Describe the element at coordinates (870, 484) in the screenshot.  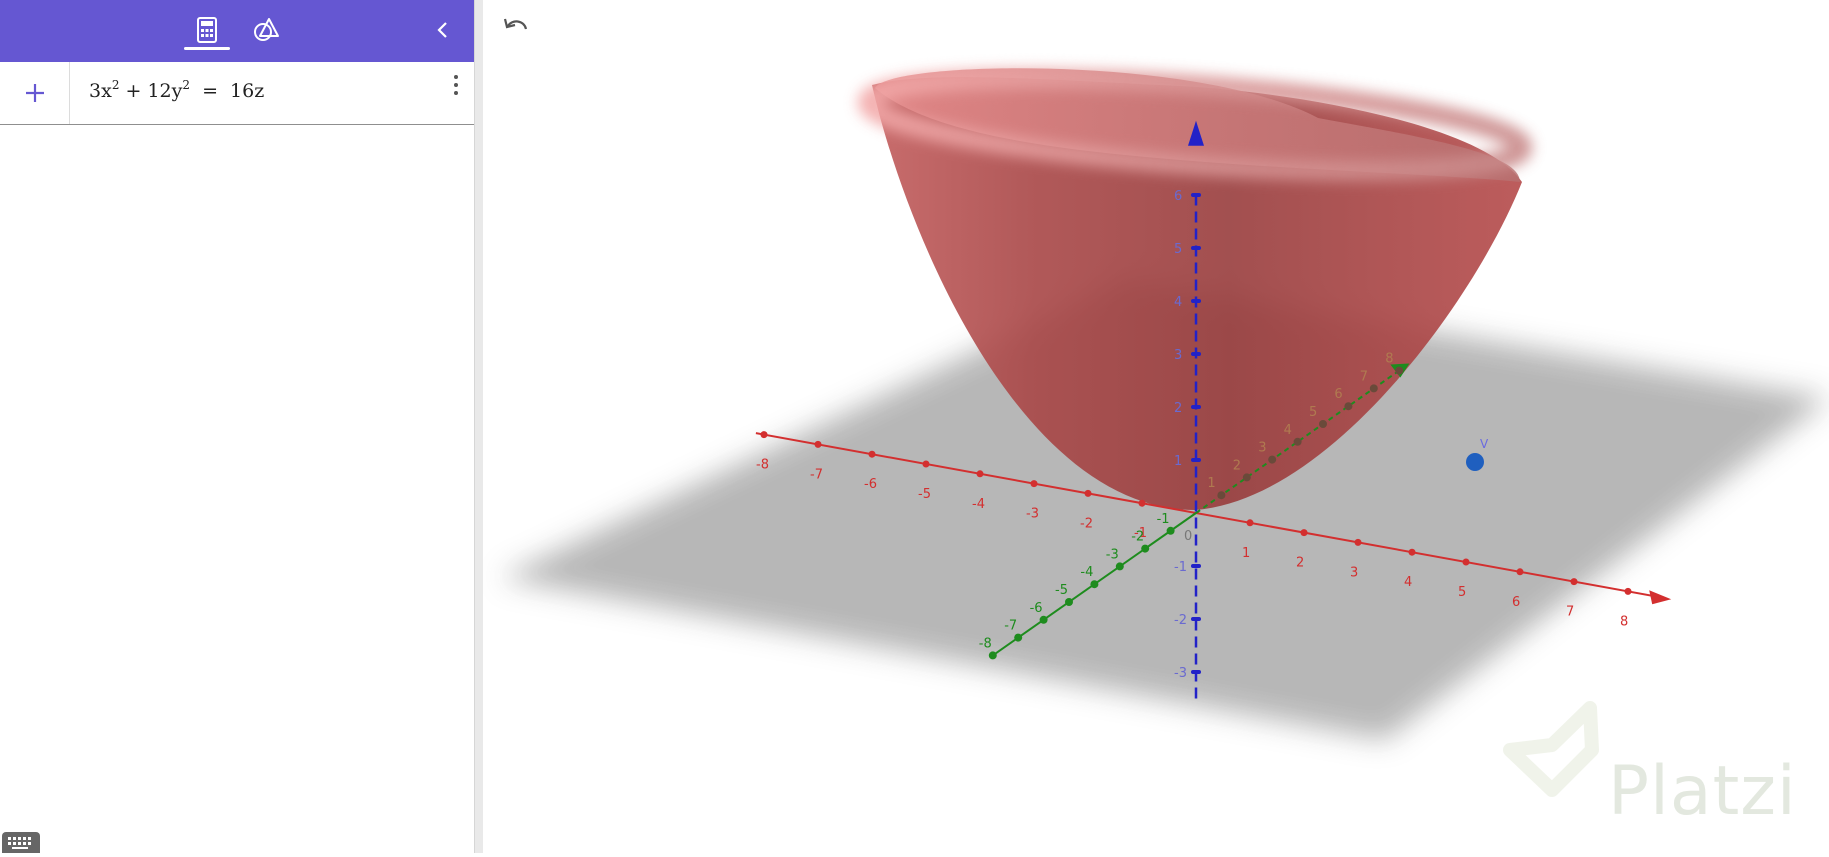
I see `x-axis-tick-label: -6` at that location.